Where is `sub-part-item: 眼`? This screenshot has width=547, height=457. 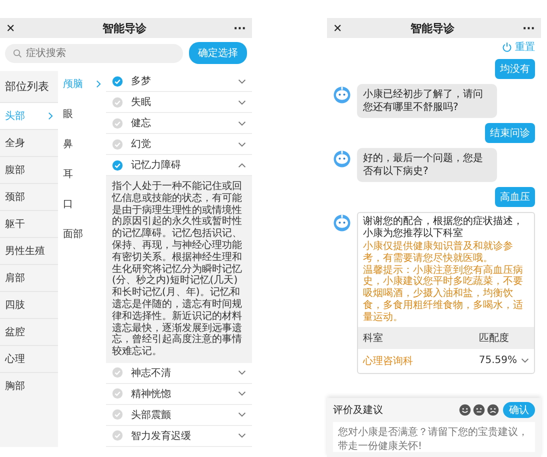
sub-part-item: 眼 is located at coordinates (82, 116).